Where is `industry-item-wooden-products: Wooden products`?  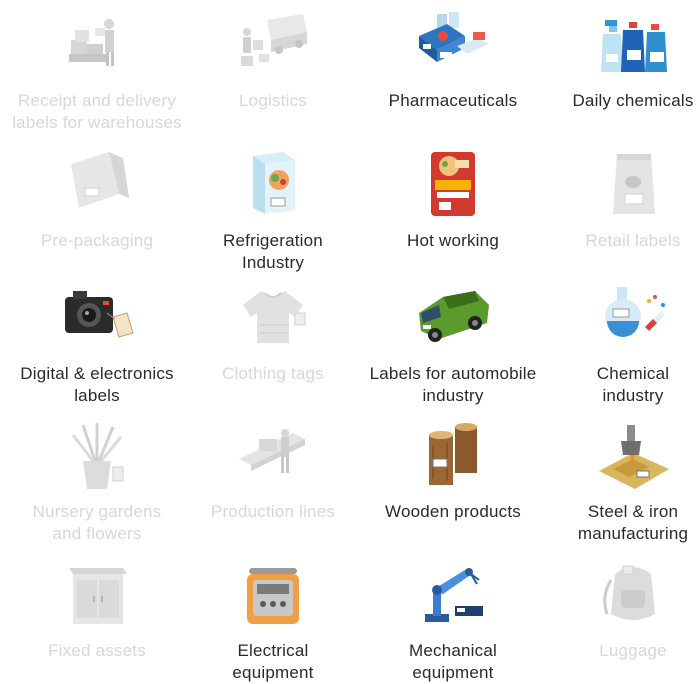 industry-item-wooden-products: Wooden products is located at coordinates (453, 477).